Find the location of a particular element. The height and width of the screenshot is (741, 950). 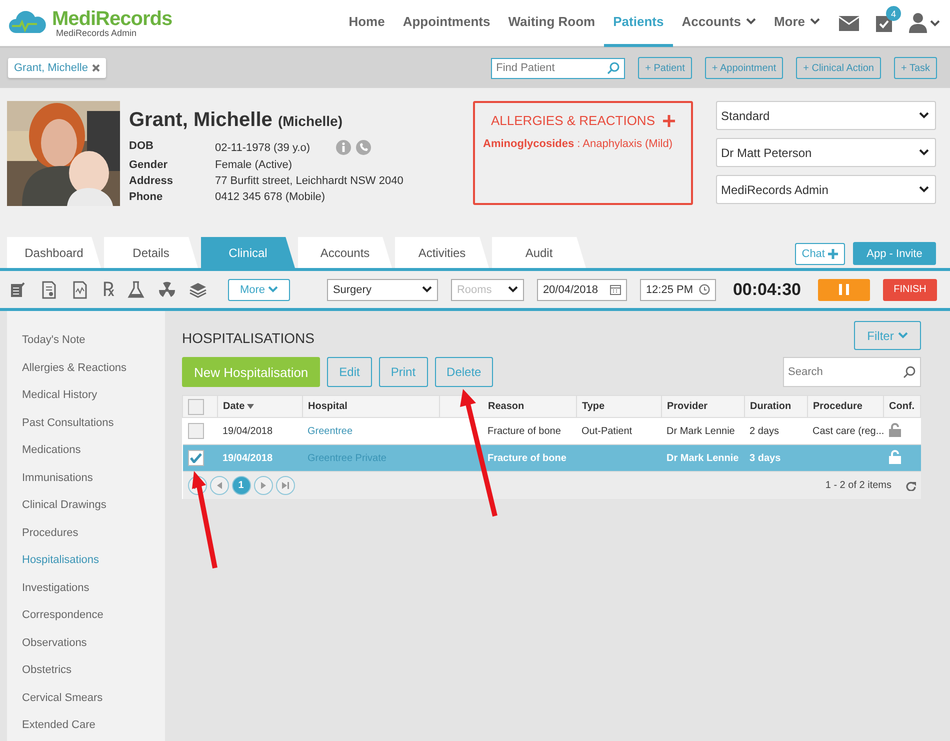

detail-value: 0412 345 678 (Mobile) is located at coordinates (270, 197).